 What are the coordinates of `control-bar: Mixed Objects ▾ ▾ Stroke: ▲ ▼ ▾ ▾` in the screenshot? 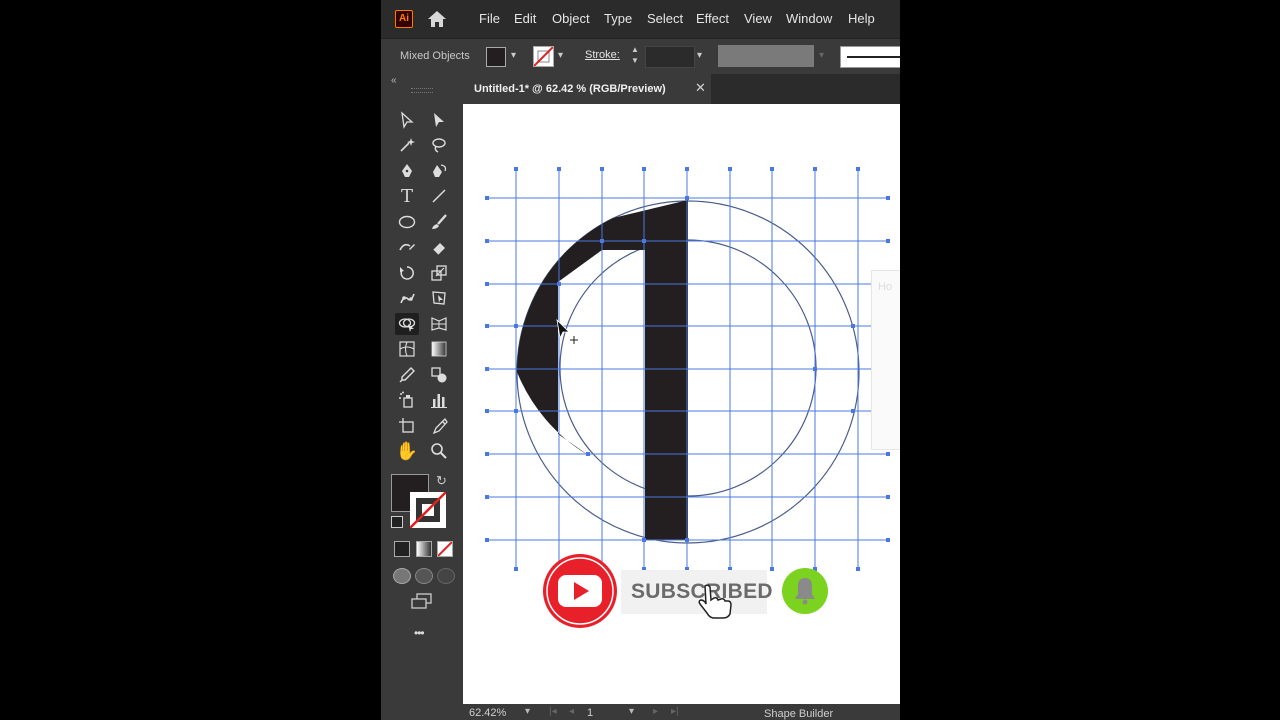 It's located at (640, 56).